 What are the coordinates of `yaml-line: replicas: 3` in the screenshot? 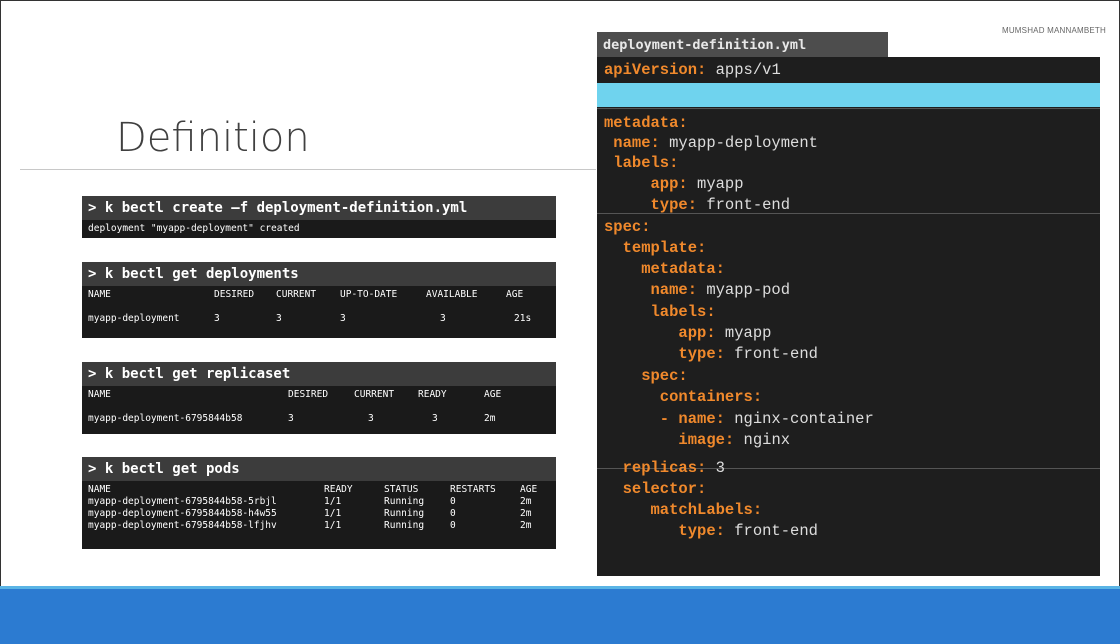 It's located at (848, 468).